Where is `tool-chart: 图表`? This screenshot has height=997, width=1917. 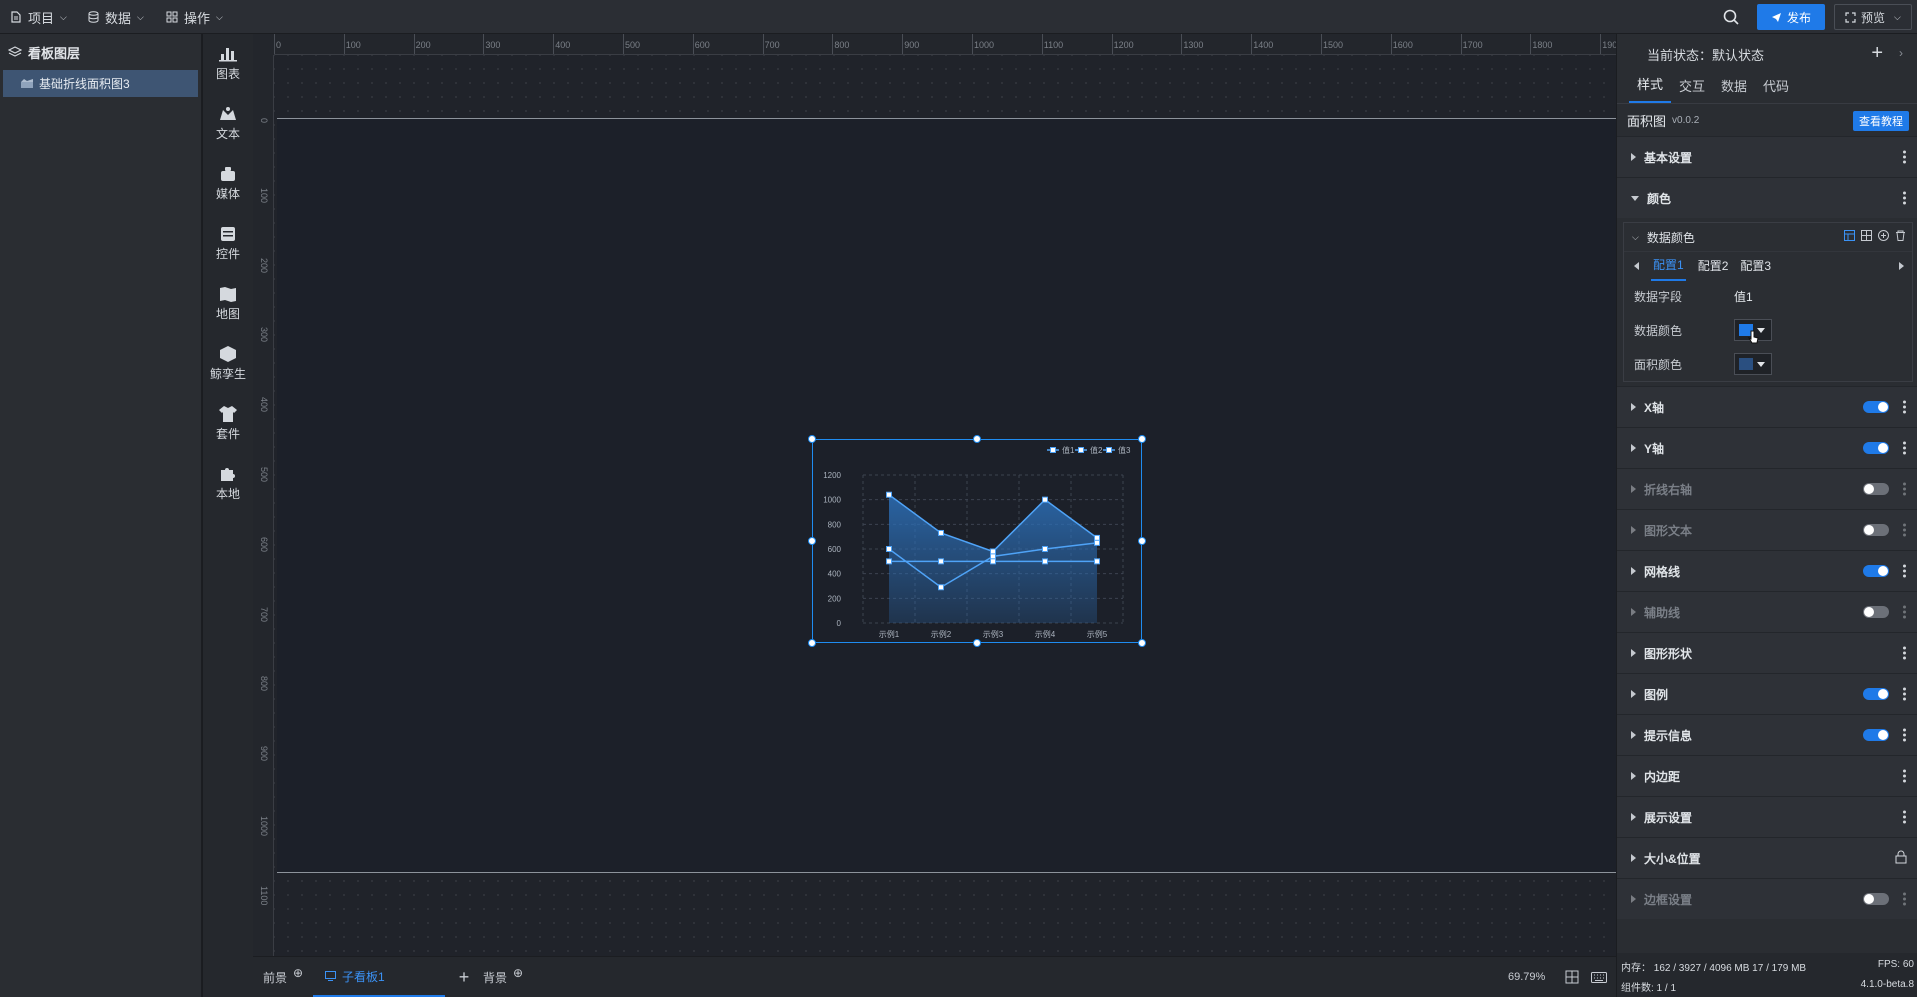
tool-chart: 图表 is located at coordinates (228, 64).